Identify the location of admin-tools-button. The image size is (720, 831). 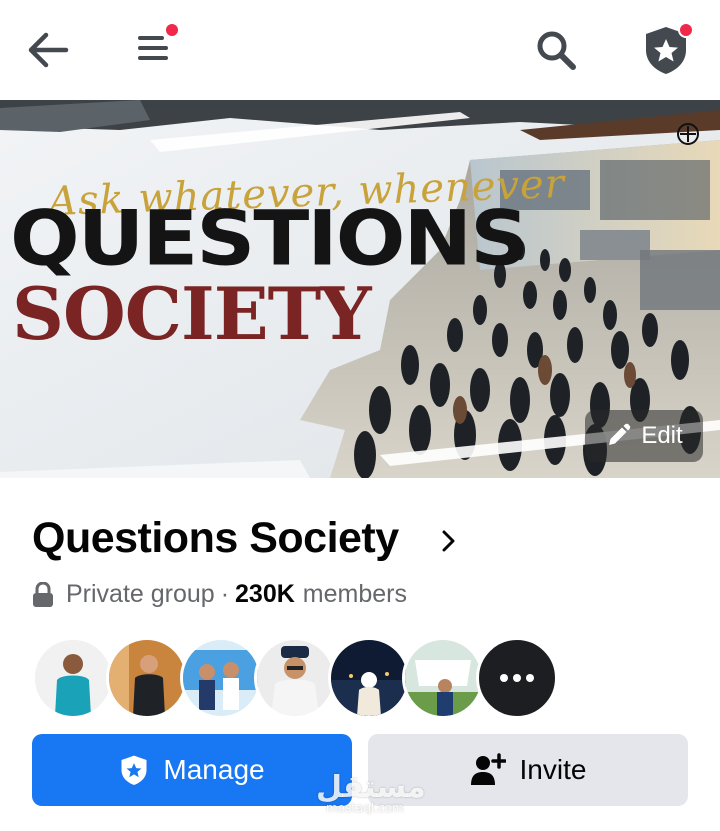
(666, 50).